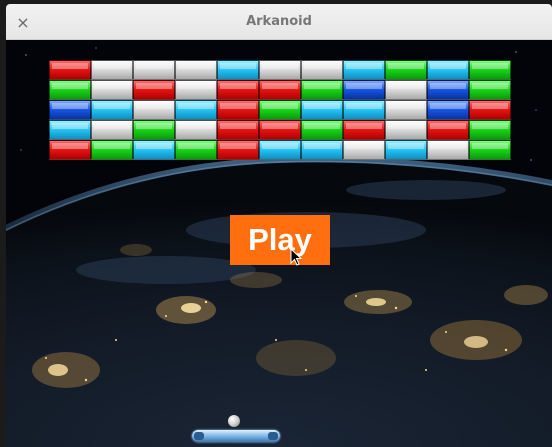 This screenshot has height=447, width=552. What do you see at coordinates (234, 421) in the screenshot?
I see `ball-icon` at bounding box center [234, 421].